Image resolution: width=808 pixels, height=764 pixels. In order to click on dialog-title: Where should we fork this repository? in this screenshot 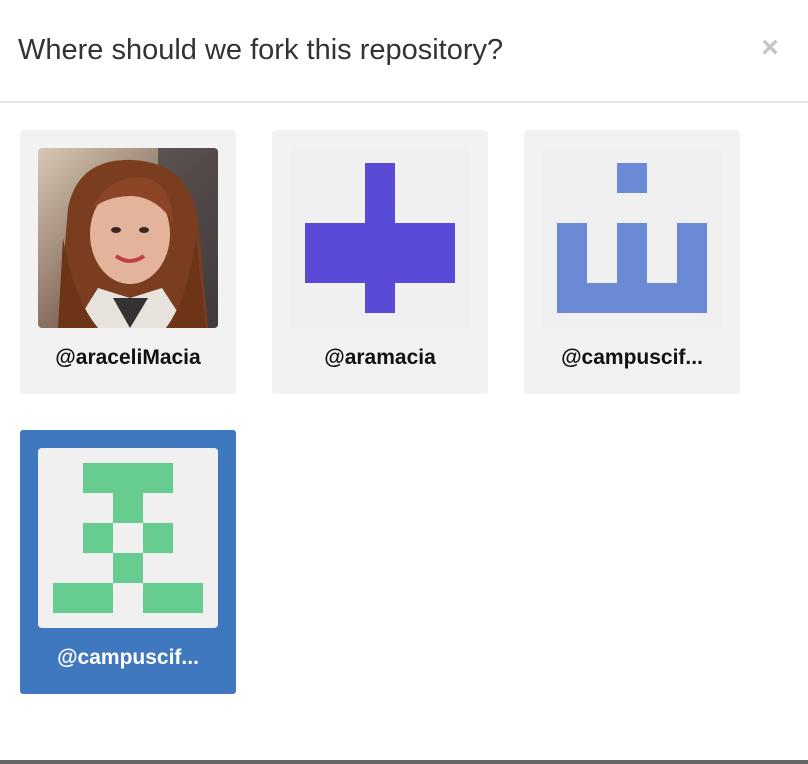, I will do `click(261, 50)`.